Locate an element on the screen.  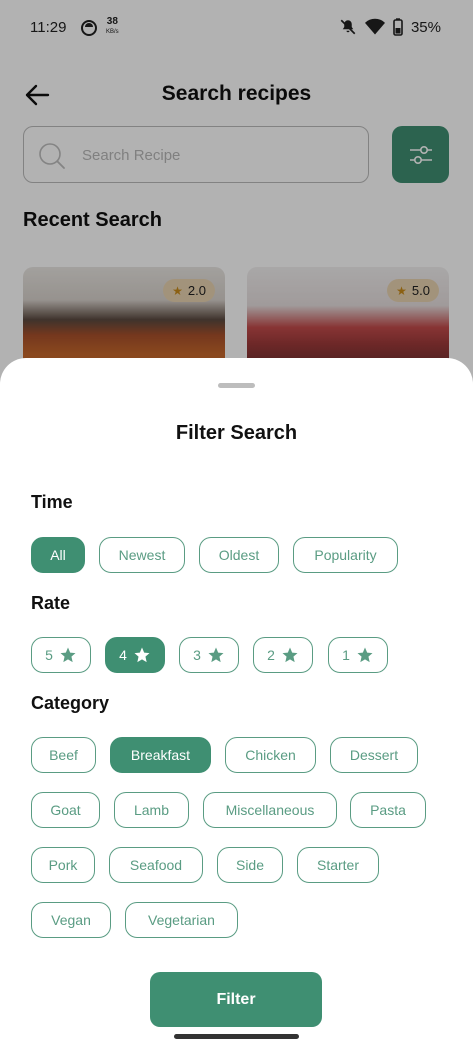
chip-label: Vegetarian is located at coordinates (181, 920).